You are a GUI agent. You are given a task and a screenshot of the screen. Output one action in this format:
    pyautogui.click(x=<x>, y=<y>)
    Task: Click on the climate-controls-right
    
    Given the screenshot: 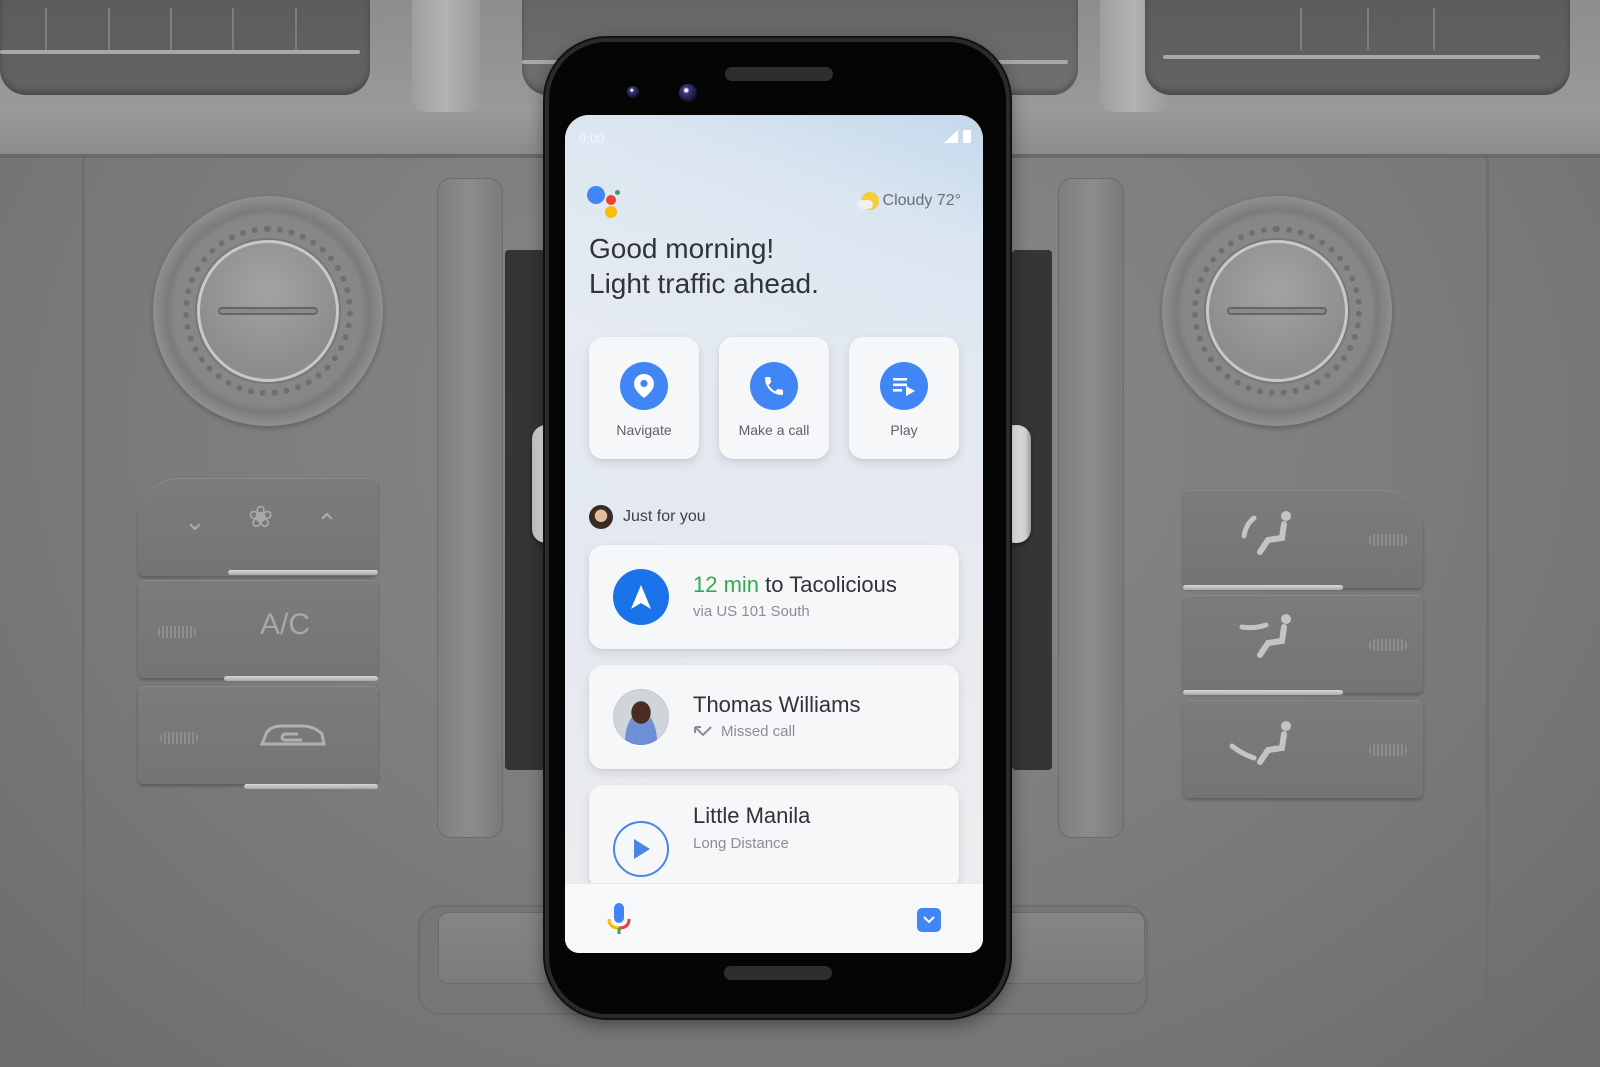 What is the action you would take?
    pyautogui.click(x=1308, y=650)
    